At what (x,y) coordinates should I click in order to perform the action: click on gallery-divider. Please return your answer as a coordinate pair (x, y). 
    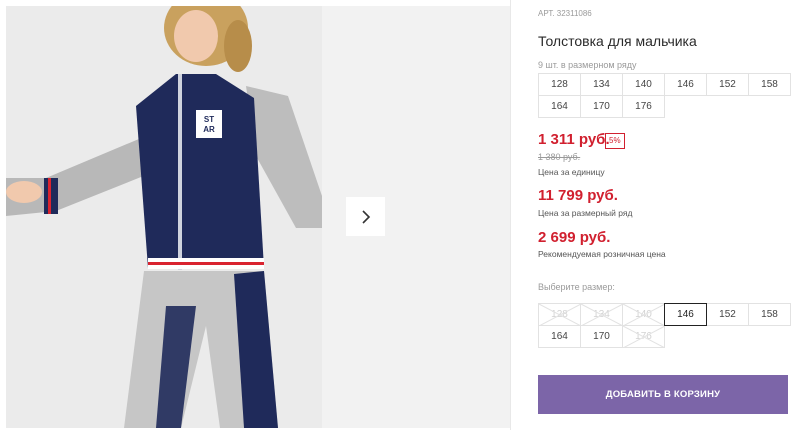
    Looking at the image, I should click on (510, 215).